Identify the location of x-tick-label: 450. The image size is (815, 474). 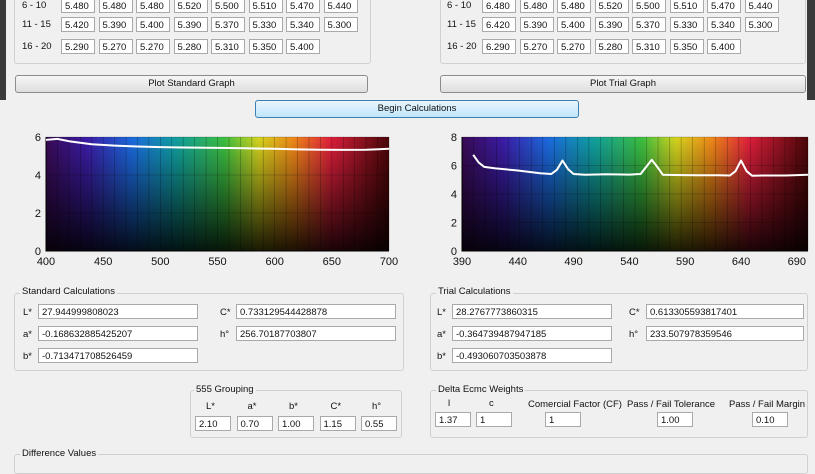
(103, 262).